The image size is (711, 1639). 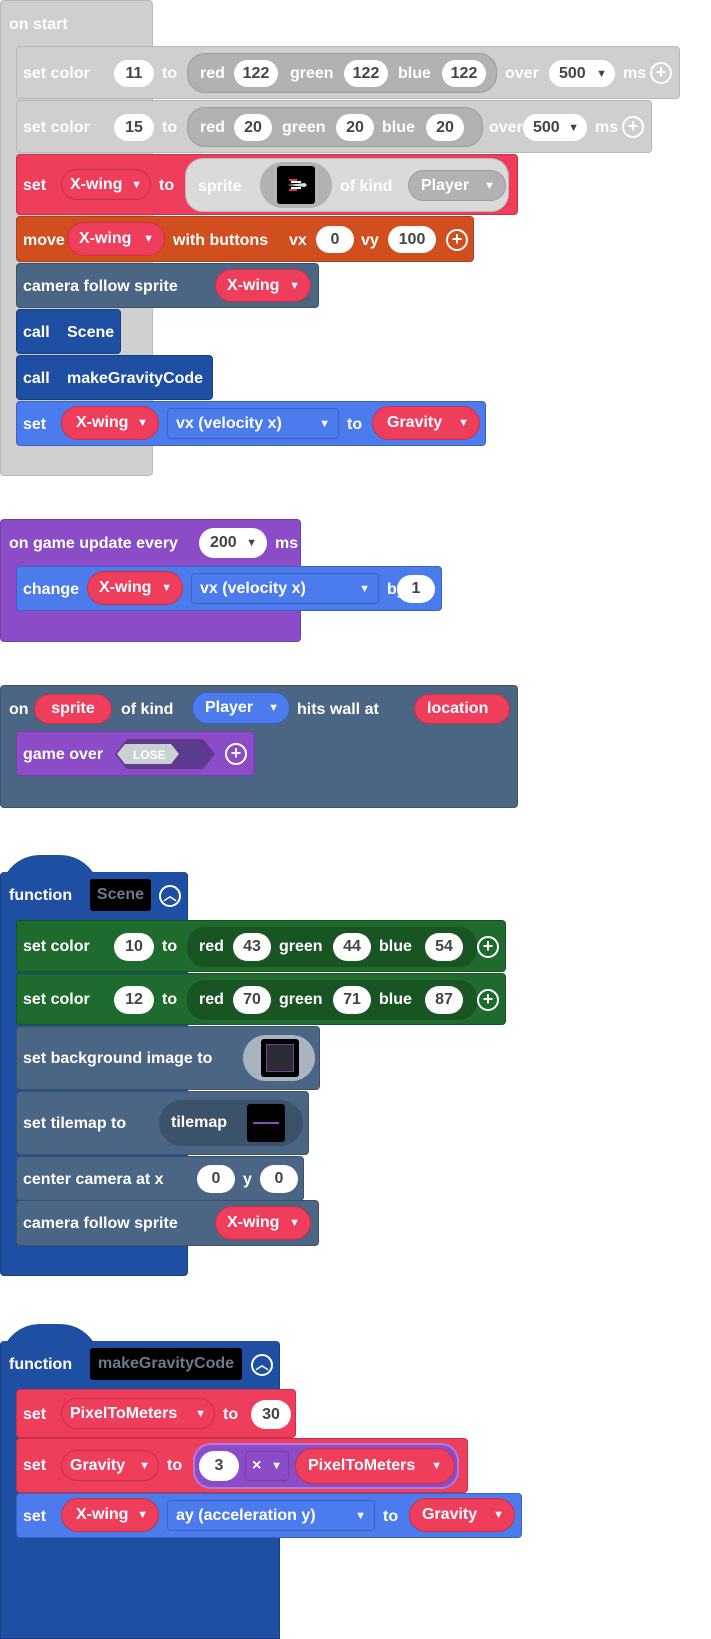 What do you see at coordinates (252, 947) in the screenshot?
I see `red-input: 43` at bounding box center [252, 947].